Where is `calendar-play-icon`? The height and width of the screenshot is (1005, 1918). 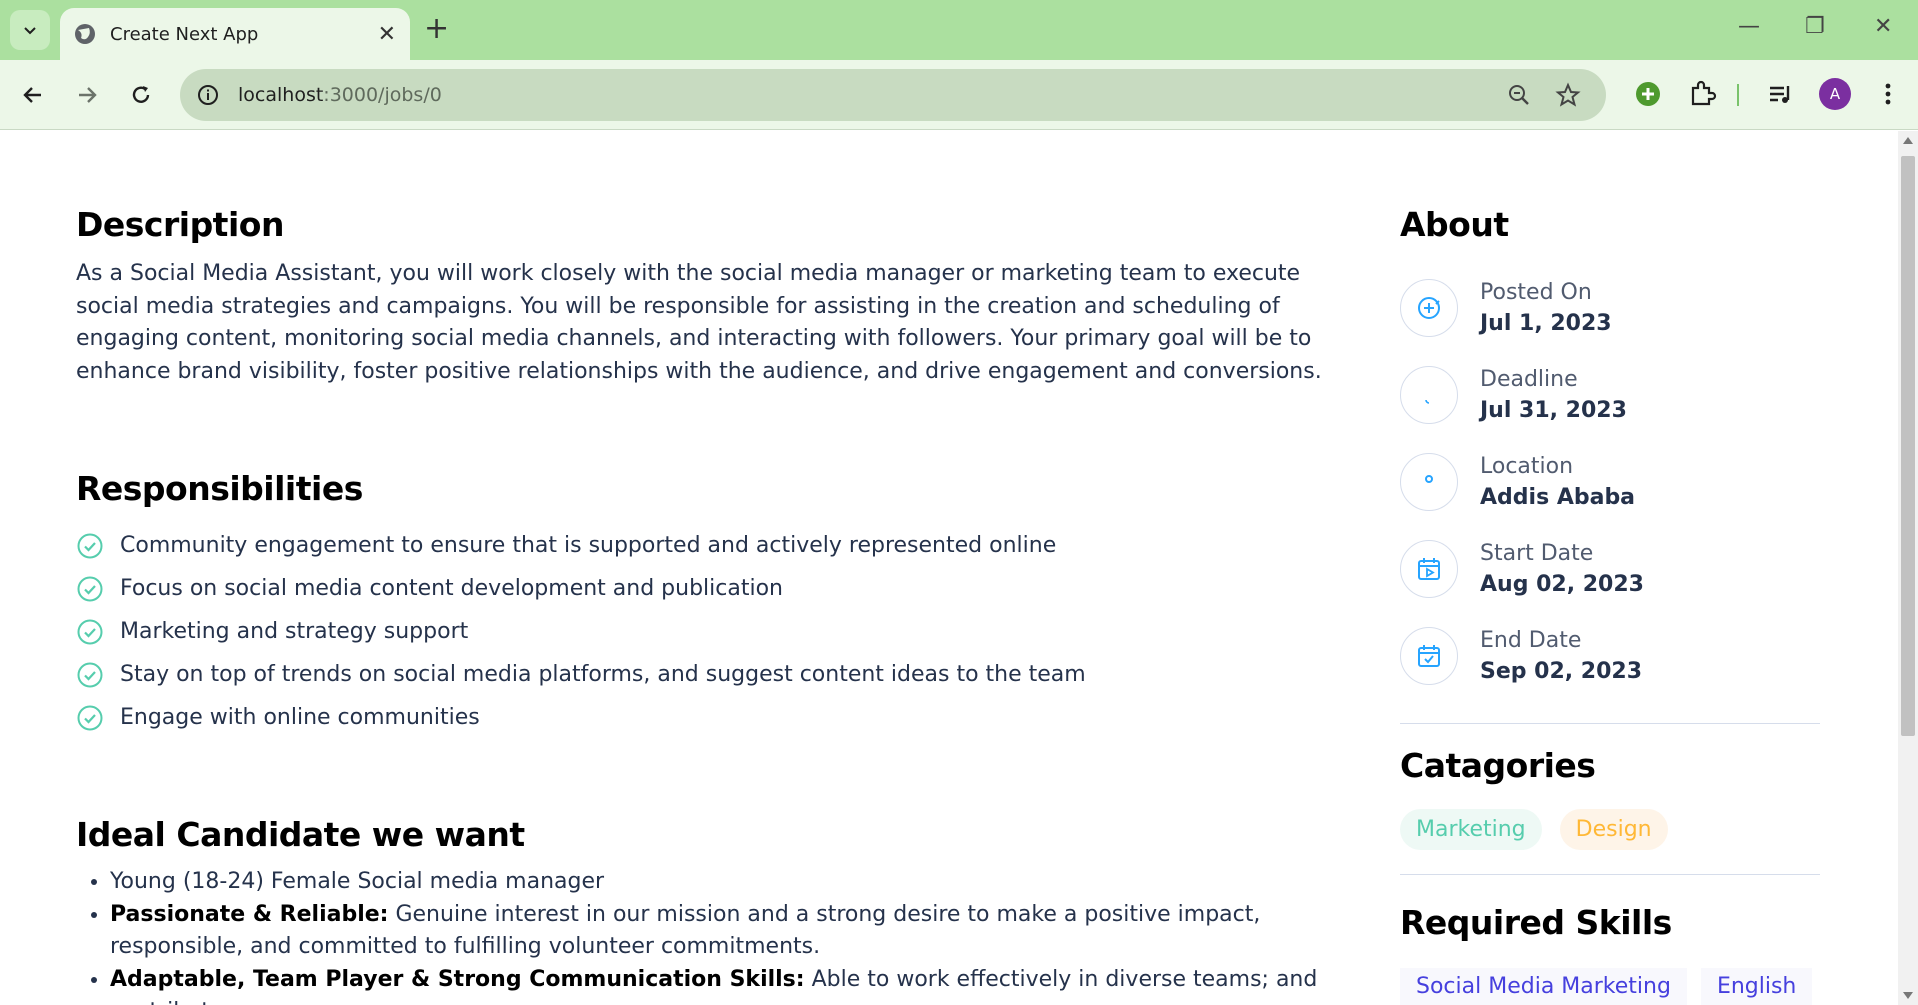
calendar-play-icon is located at coordinates (1429, 568).